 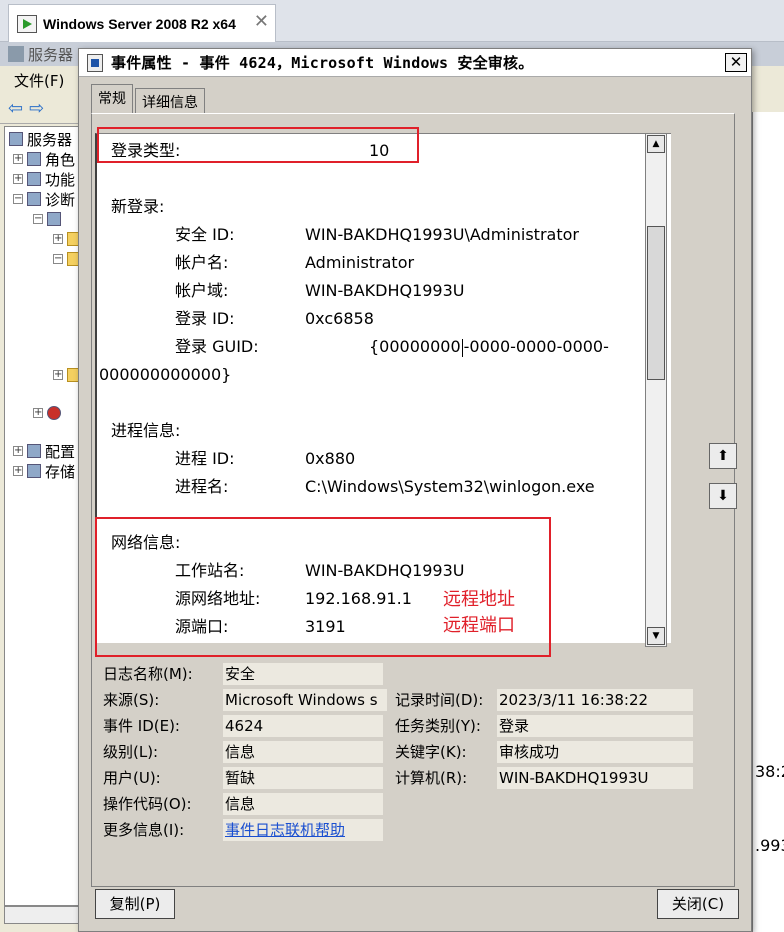 I want to click on vm-tab: Windows Server 2008 R2 x64 ✕, so click(x=142, y=23).